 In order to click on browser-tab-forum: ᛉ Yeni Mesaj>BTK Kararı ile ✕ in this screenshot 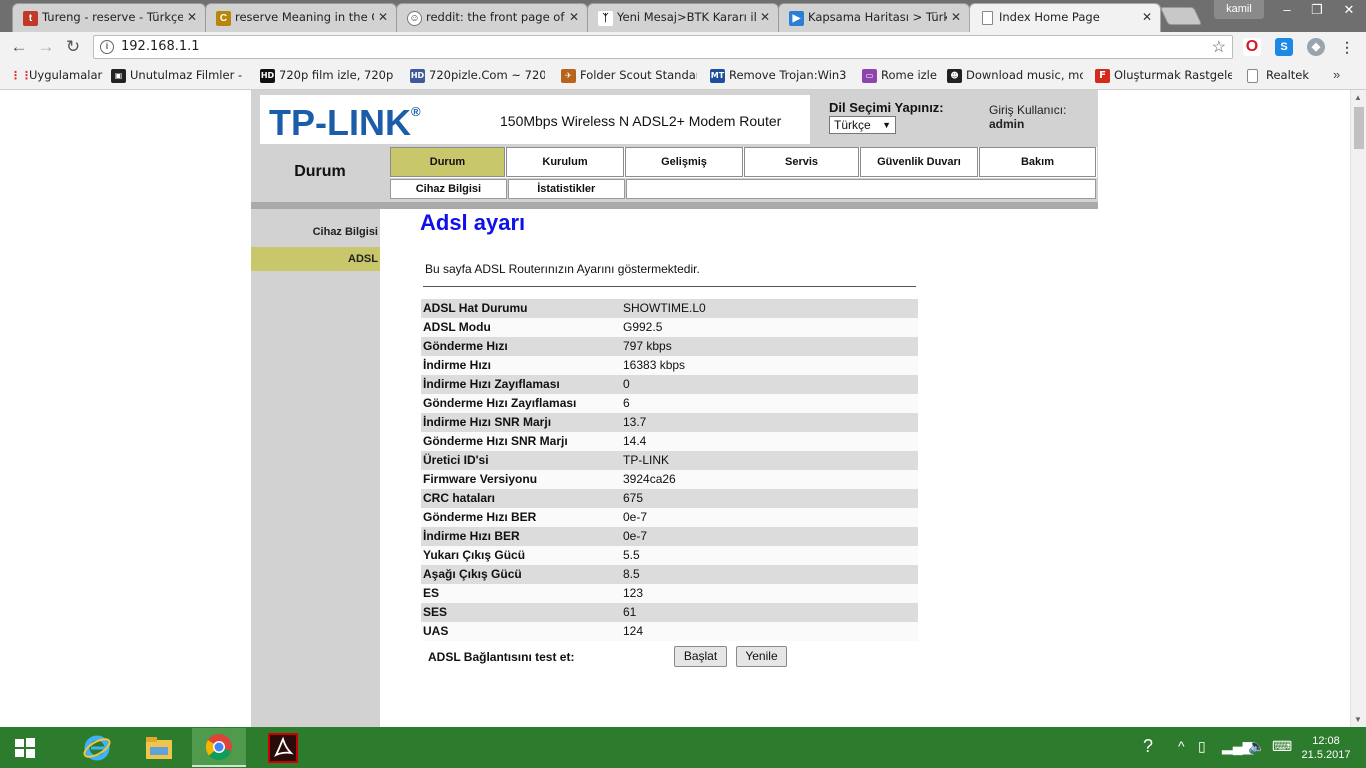, I will do `click(683, 17)`.